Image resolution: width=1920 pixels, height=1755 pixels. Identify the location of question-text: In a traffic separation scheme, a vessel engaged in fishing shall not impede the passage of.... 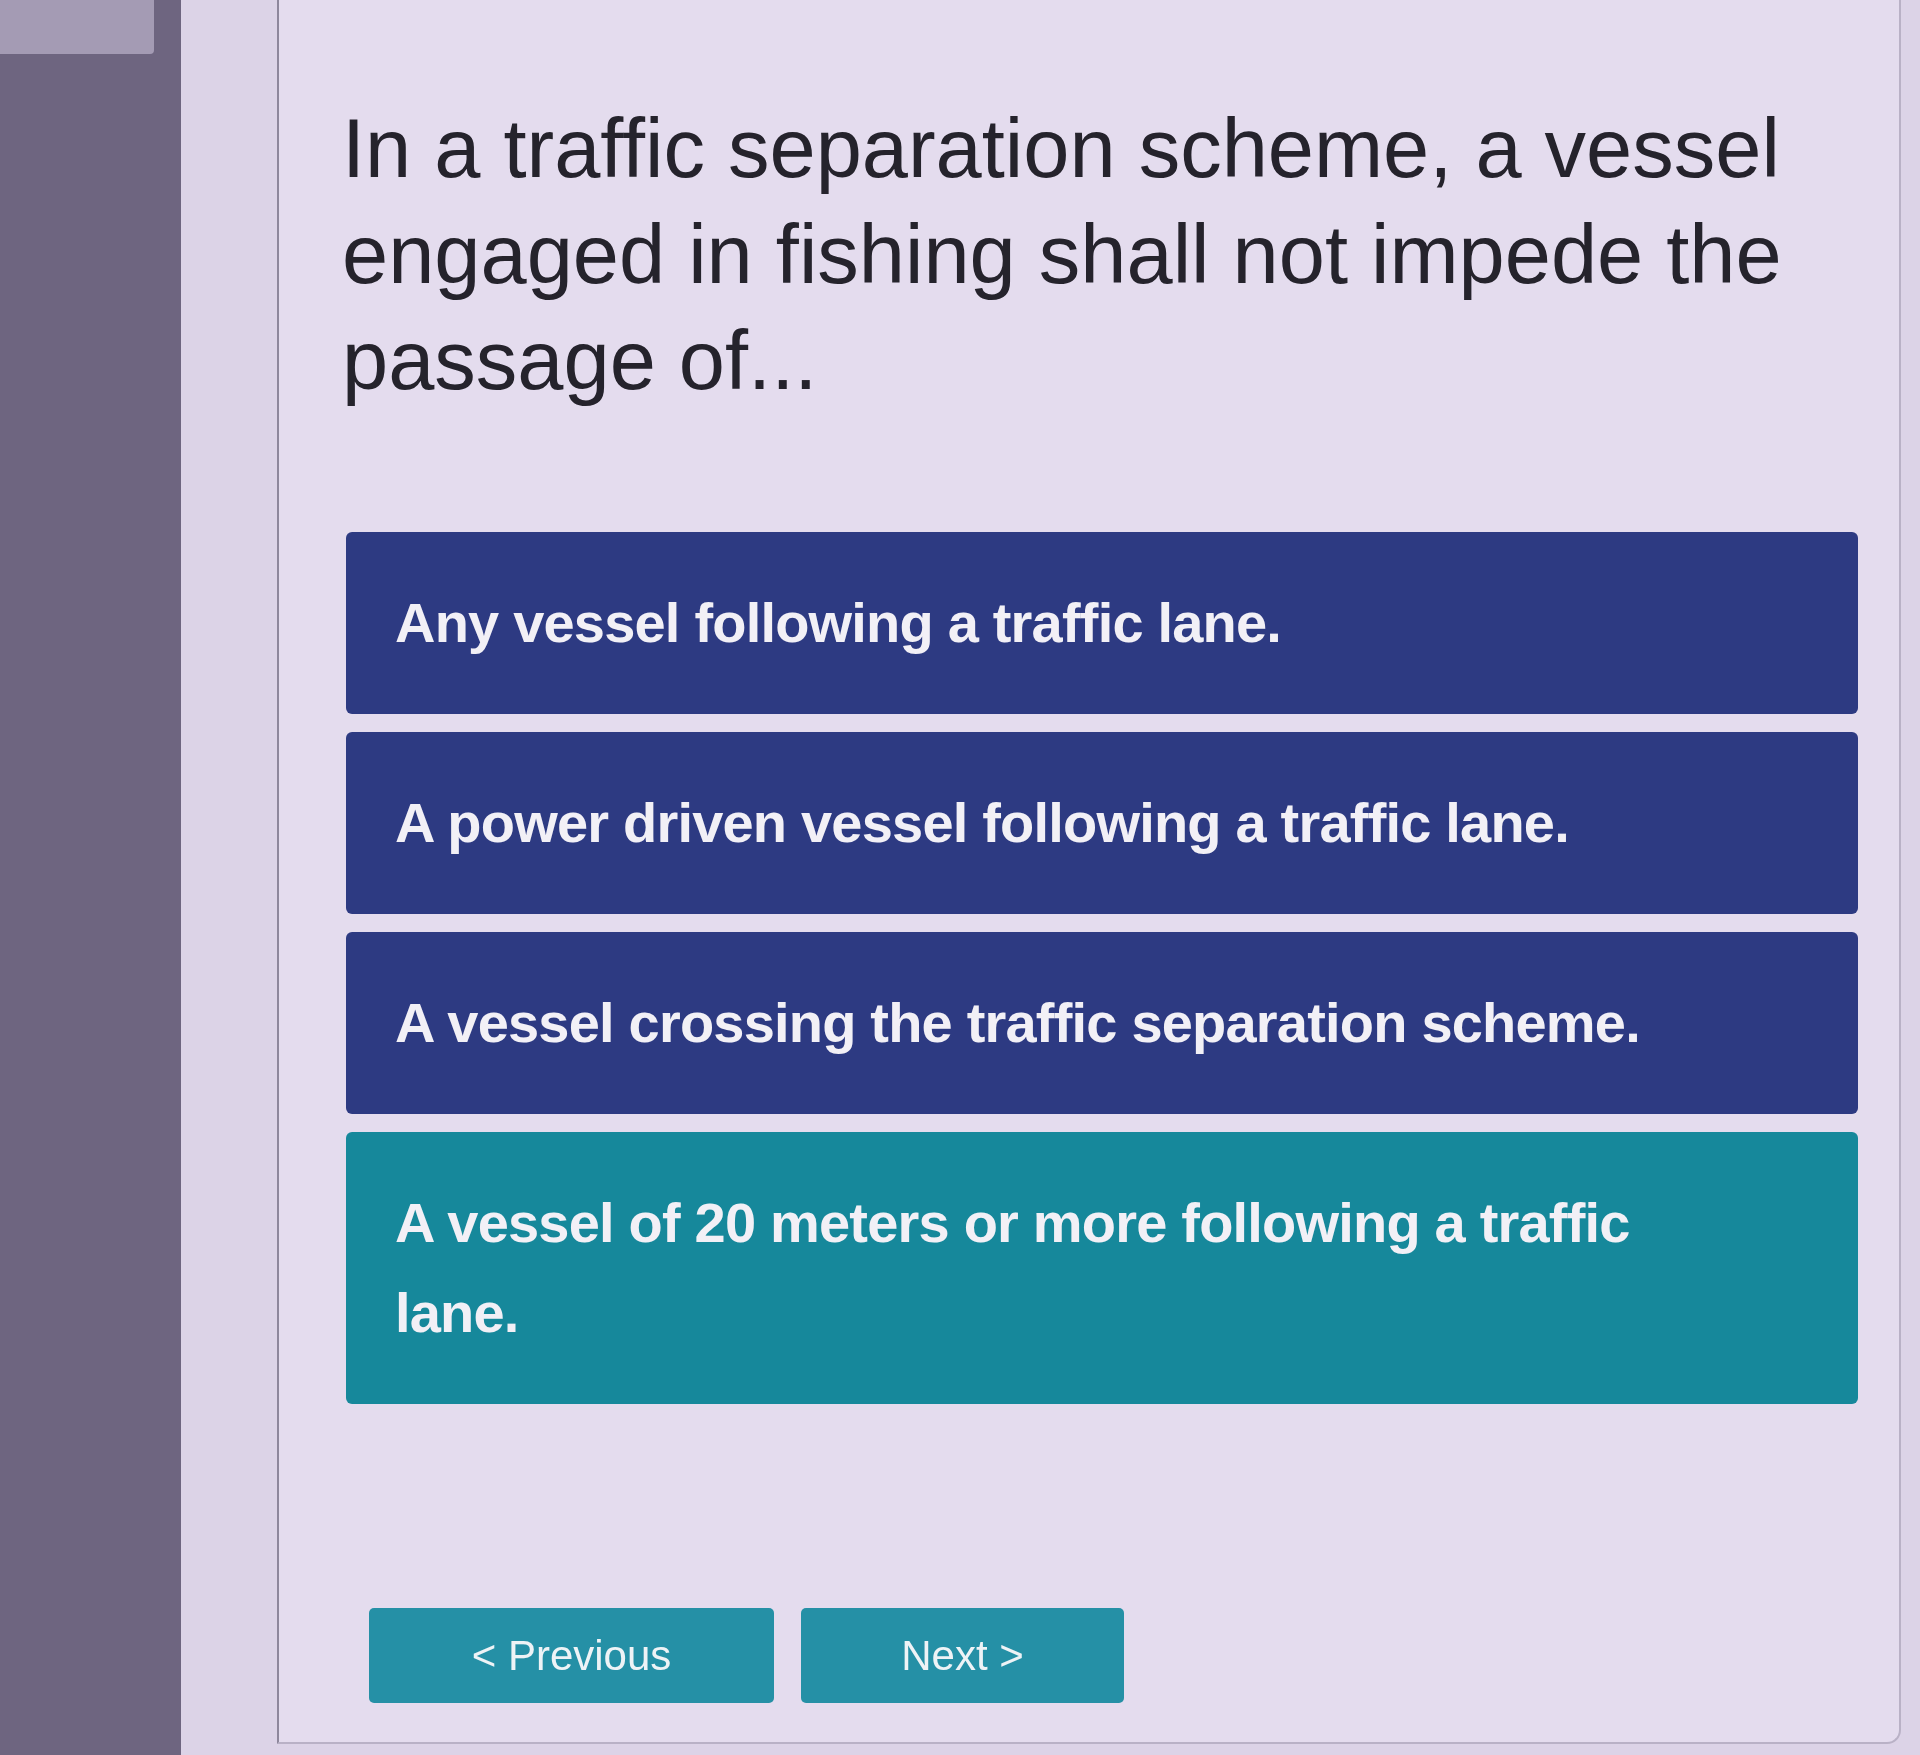
(1062, 255).